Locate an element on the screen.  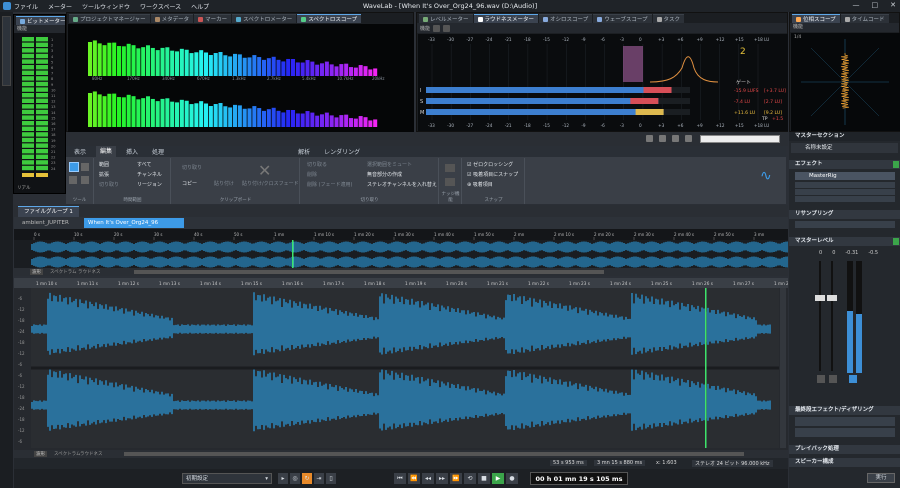
maximize-button: □ is located at coordinates (875, 5).